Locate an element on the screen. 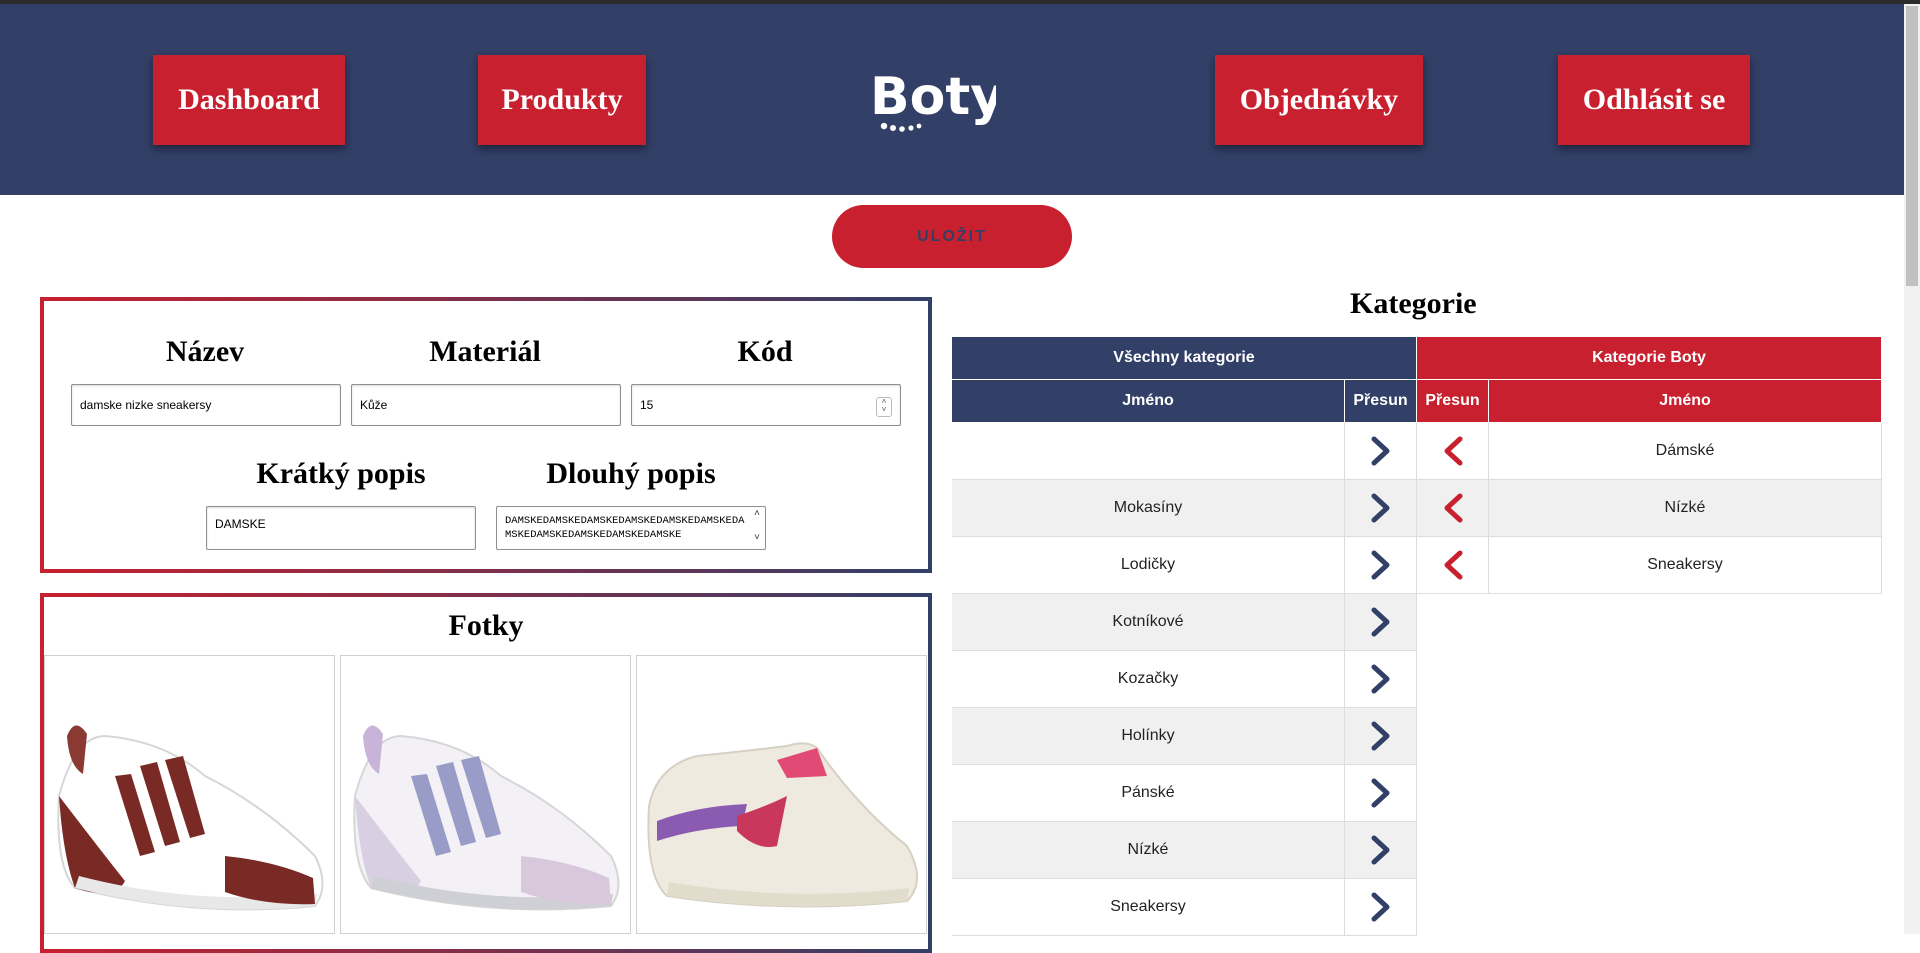 Image resolution: width=1920 pixels, height=953 pixels. photos-title: Fotky is located at coordinates (486, 625).